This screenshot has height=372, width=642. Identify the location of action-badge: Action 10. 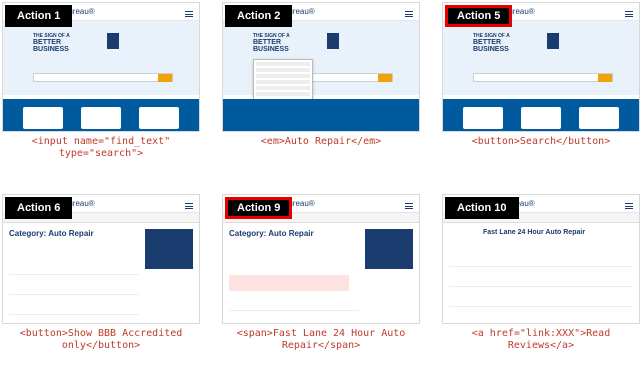
(482, 208).